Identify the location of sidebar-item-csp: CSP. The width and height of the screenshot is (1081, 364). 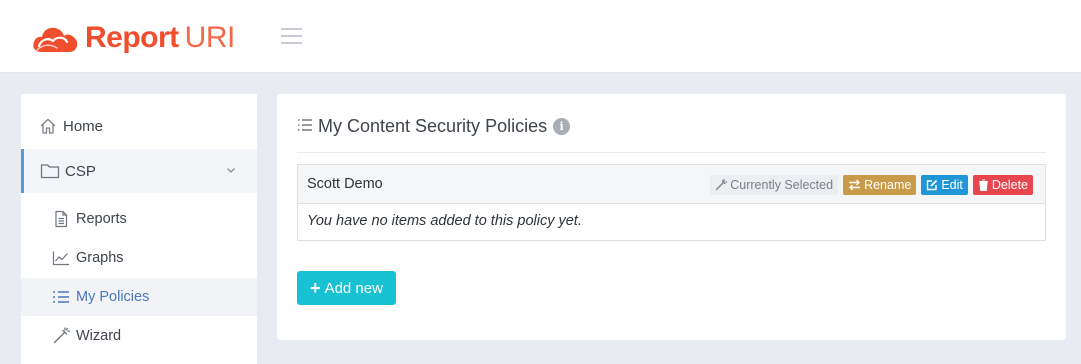
(139, 171).